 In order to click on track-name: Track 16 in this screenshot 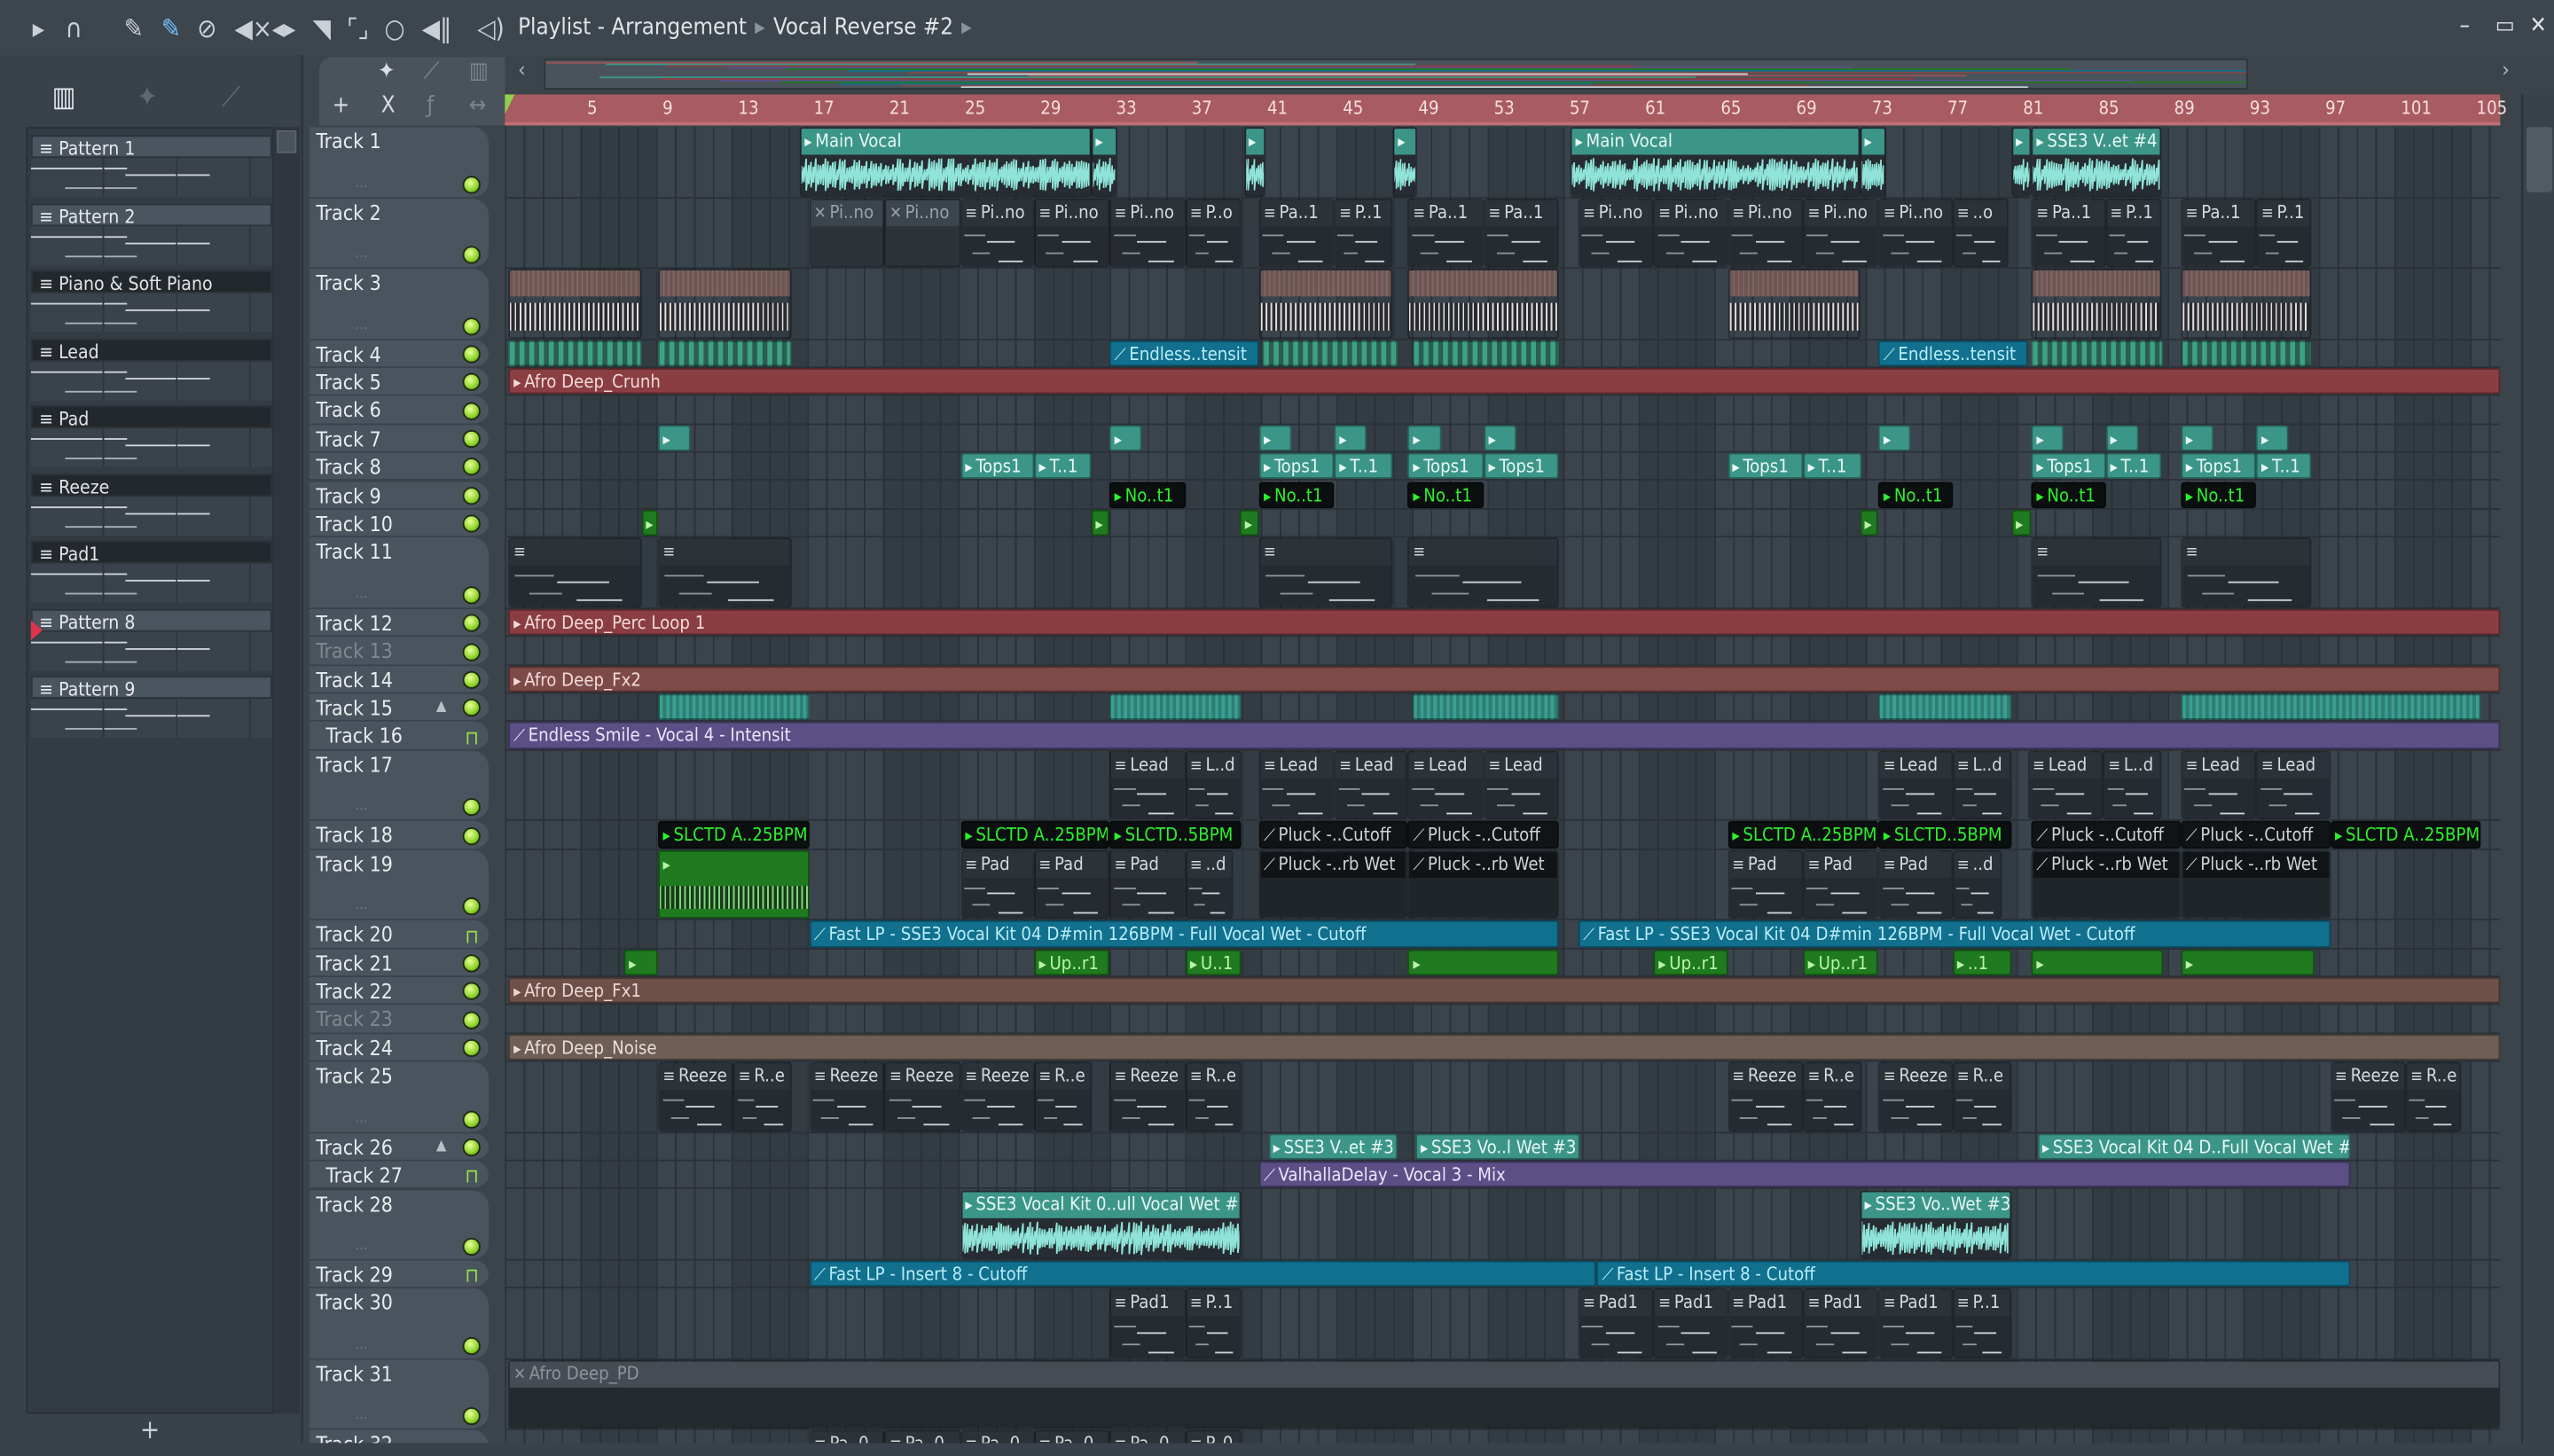, I will do `click(364, 736)`.